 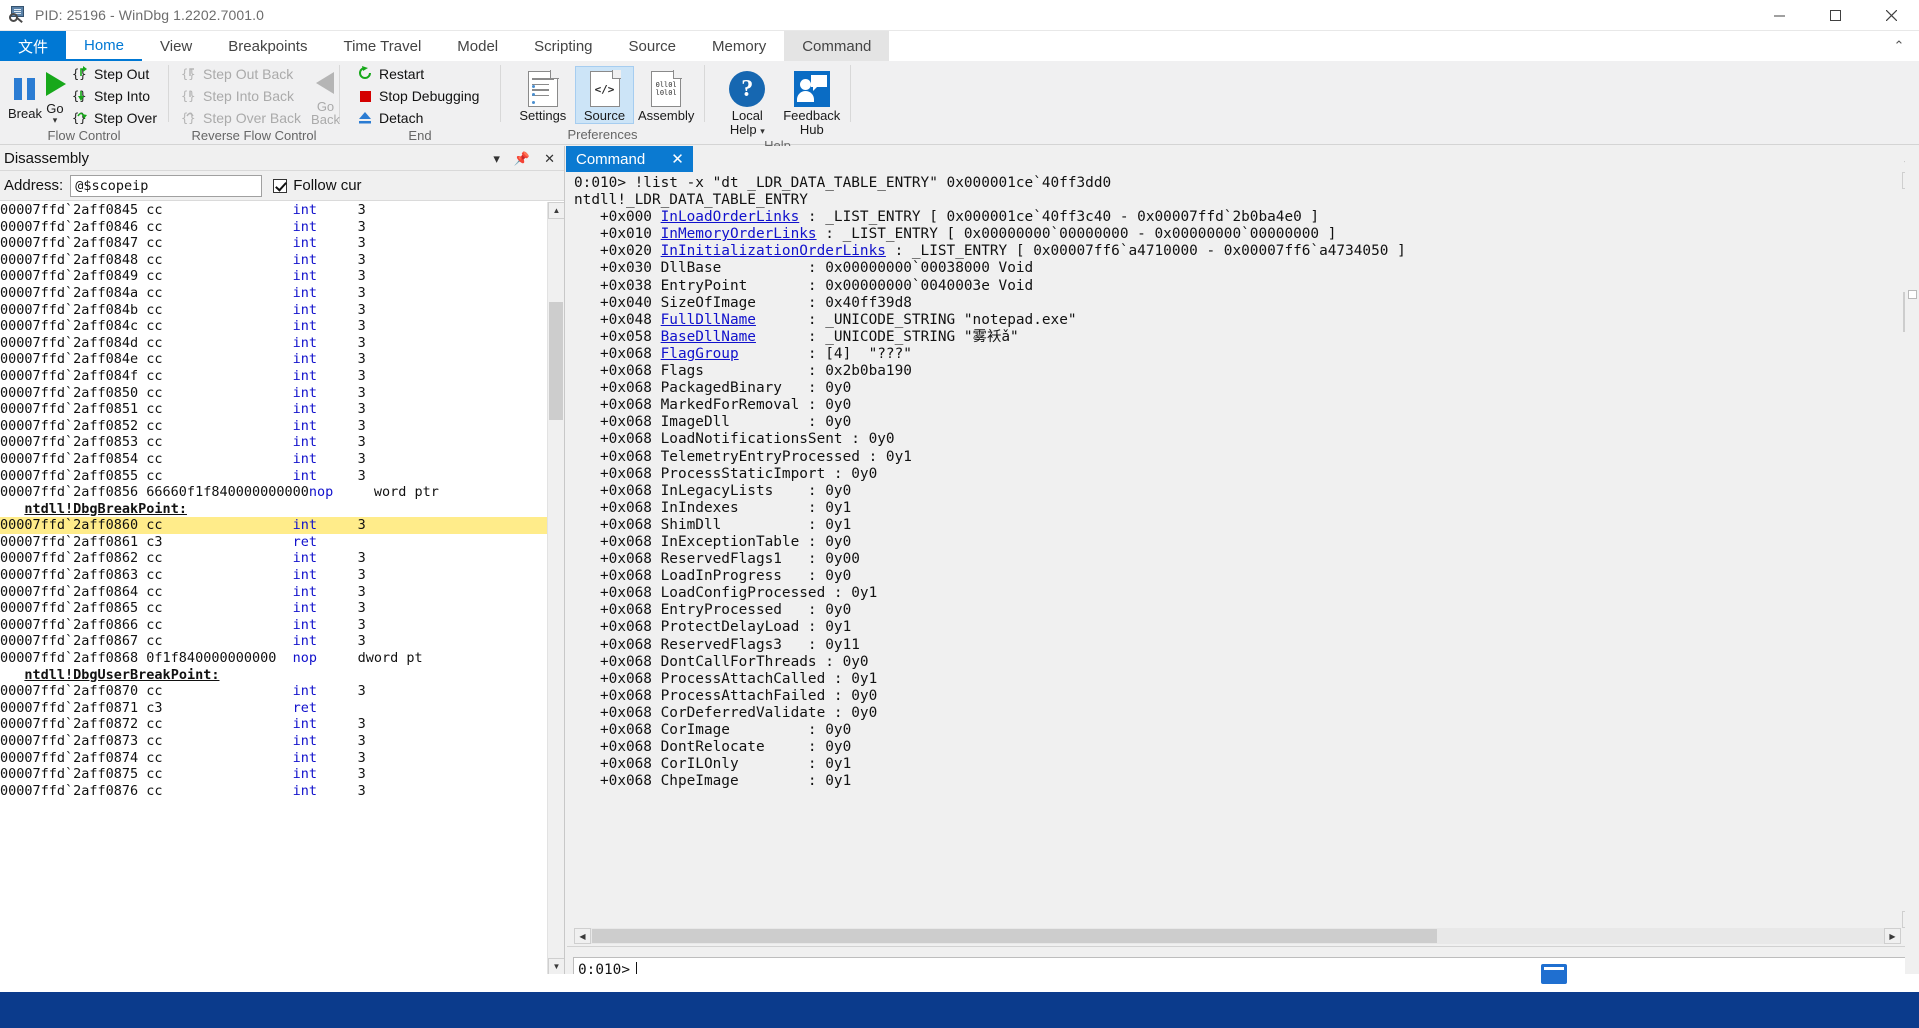 What do you see at coordinates (611, 159) in the screenshot?
I see `command-tab-label: Command` at bounding box center [611, 159].